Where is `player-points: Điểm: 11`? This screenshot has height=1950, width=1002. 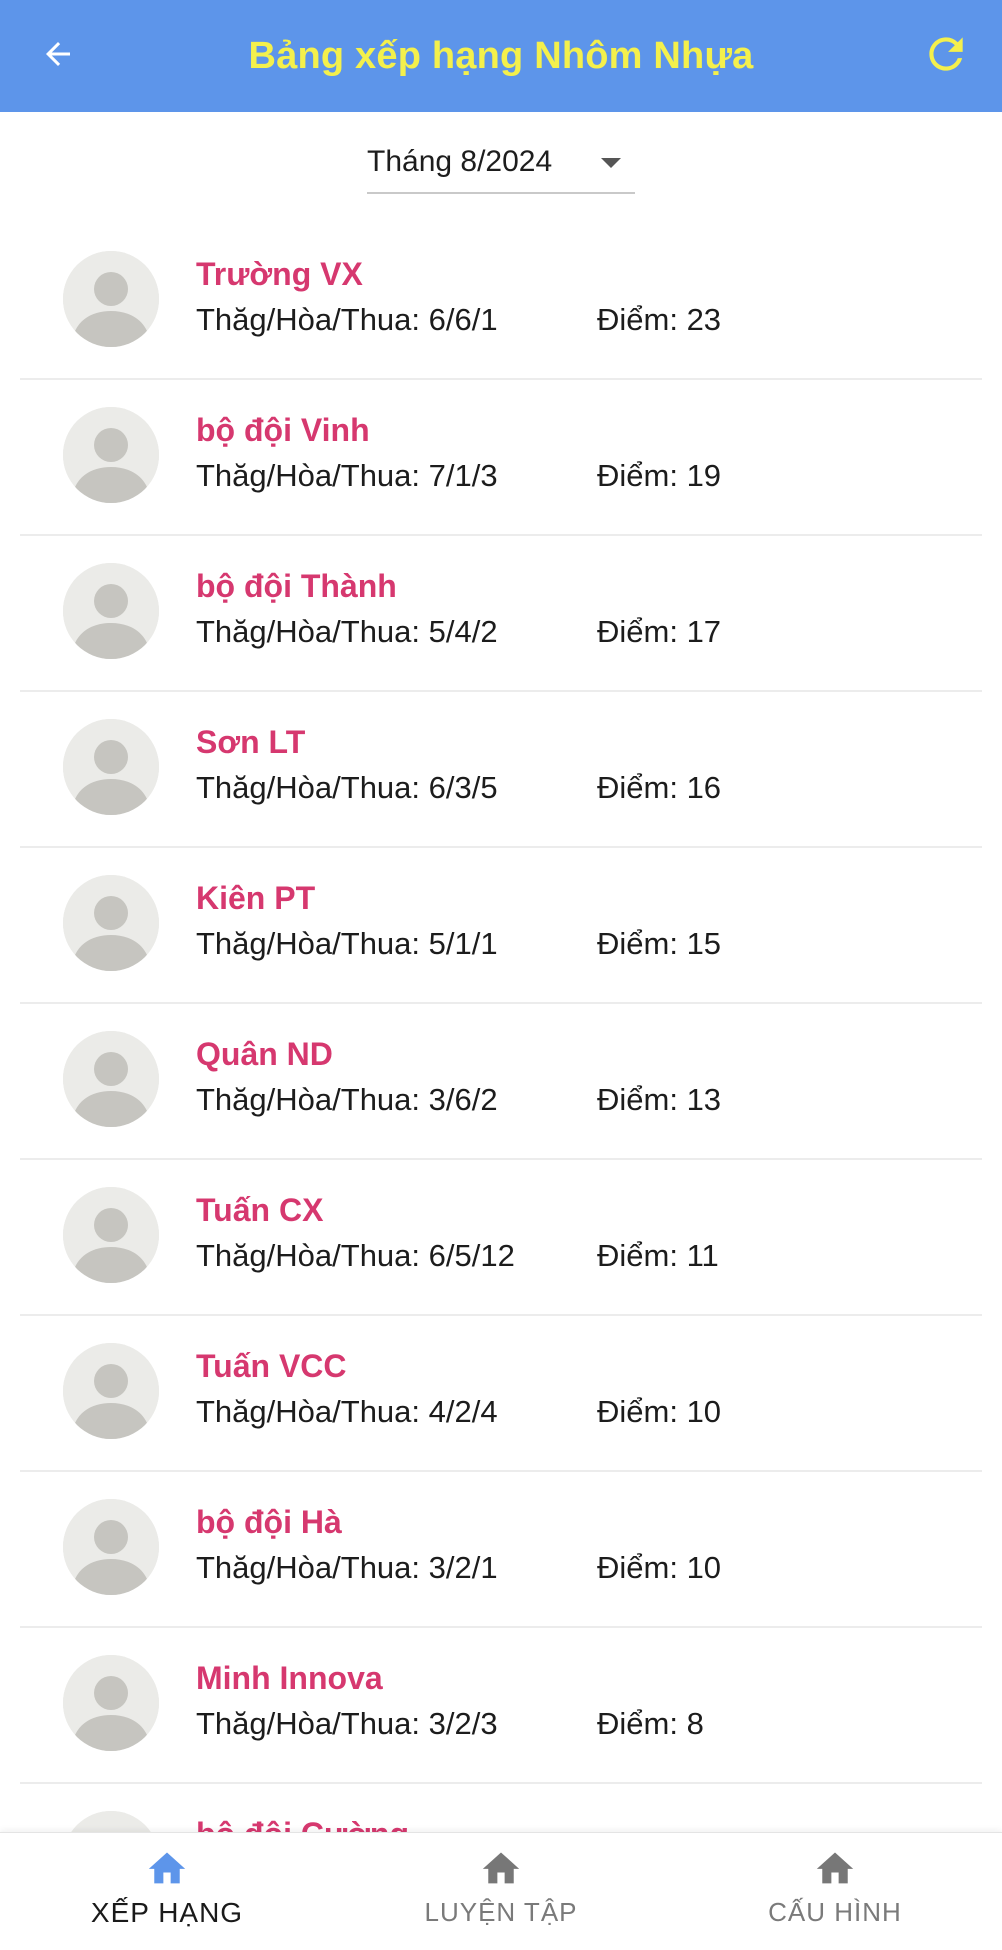
player-points: Điểm: 11 is located at coordinates (658, 1255).